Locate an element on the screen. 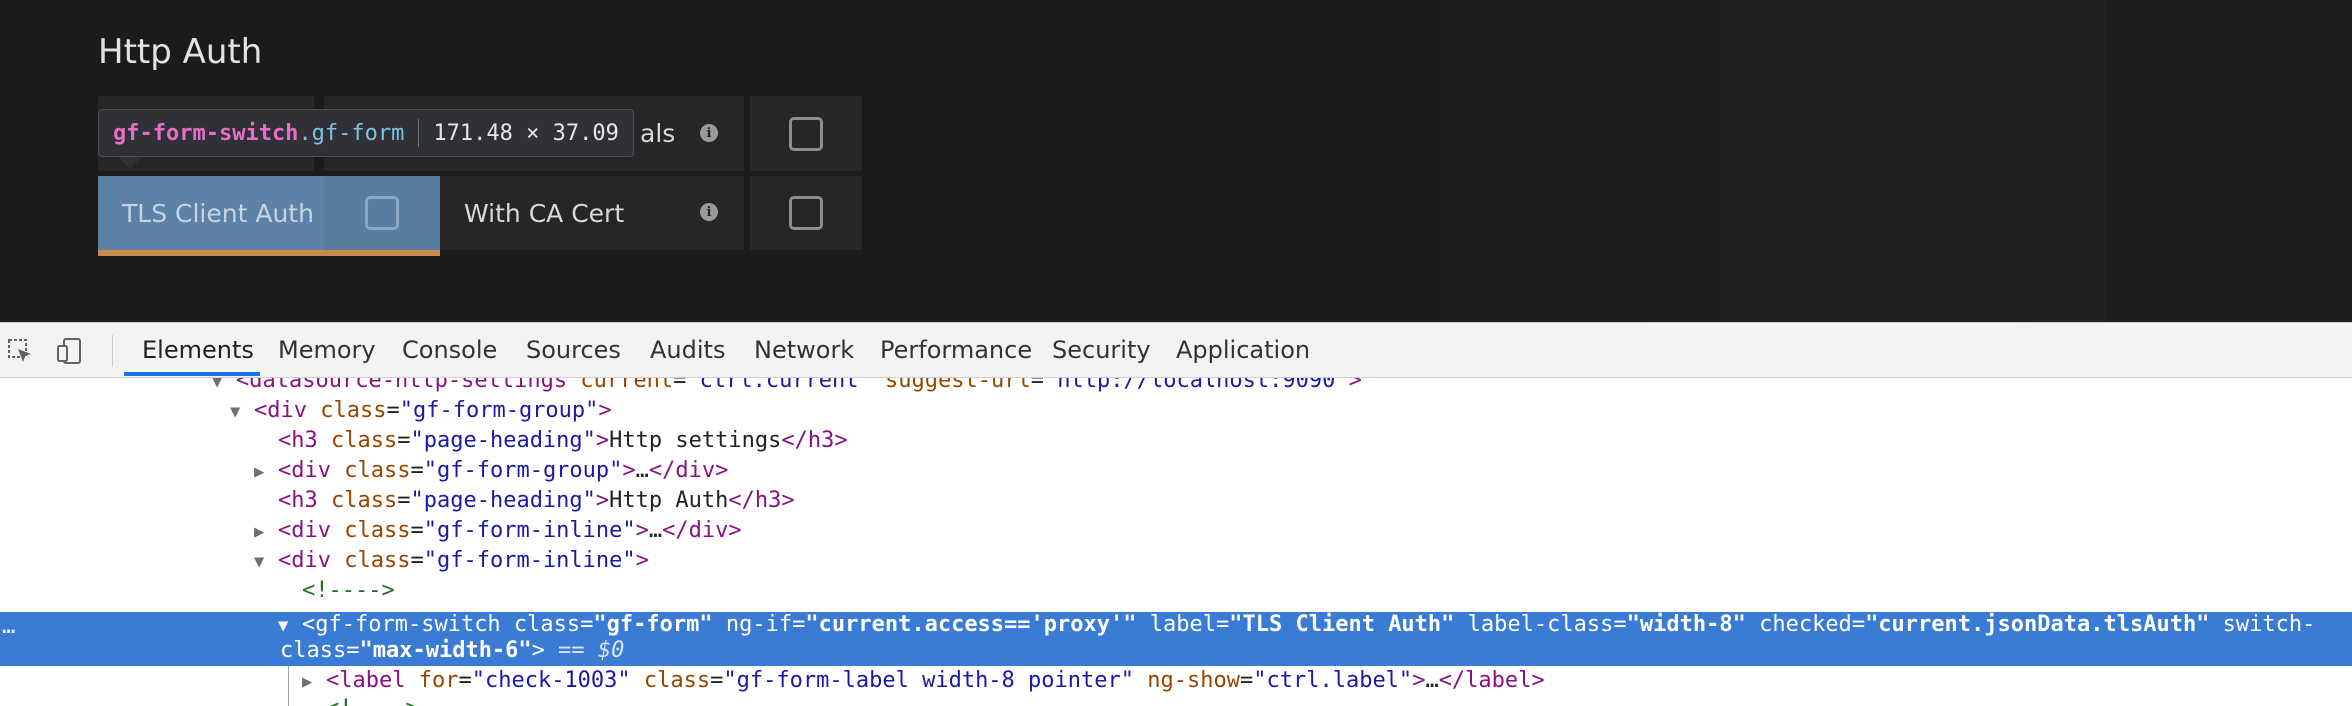 The height and width of the screenshot is (706, 2352). element-highlight-margin is located at coordinates (269, 253).